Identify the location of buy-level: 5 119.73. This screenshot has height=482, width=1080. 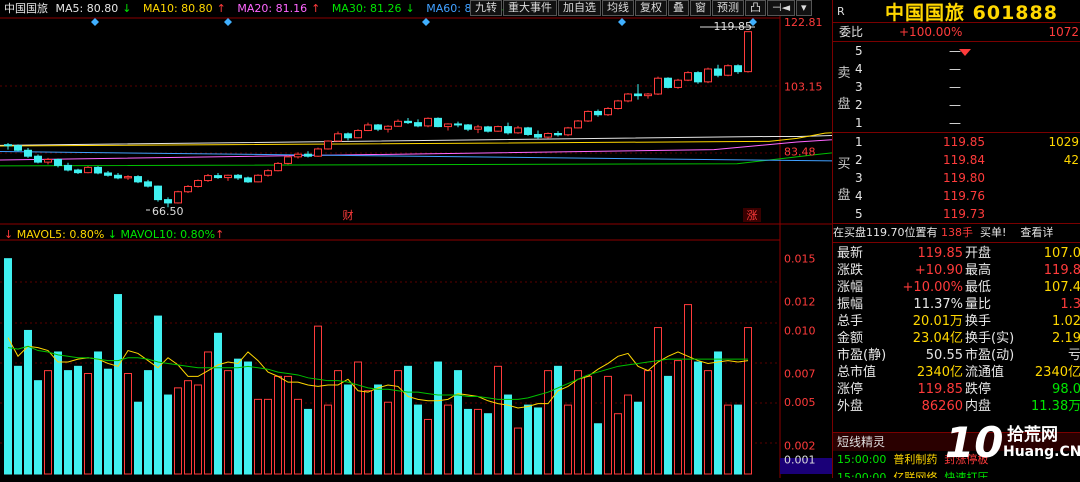
(967, 214).